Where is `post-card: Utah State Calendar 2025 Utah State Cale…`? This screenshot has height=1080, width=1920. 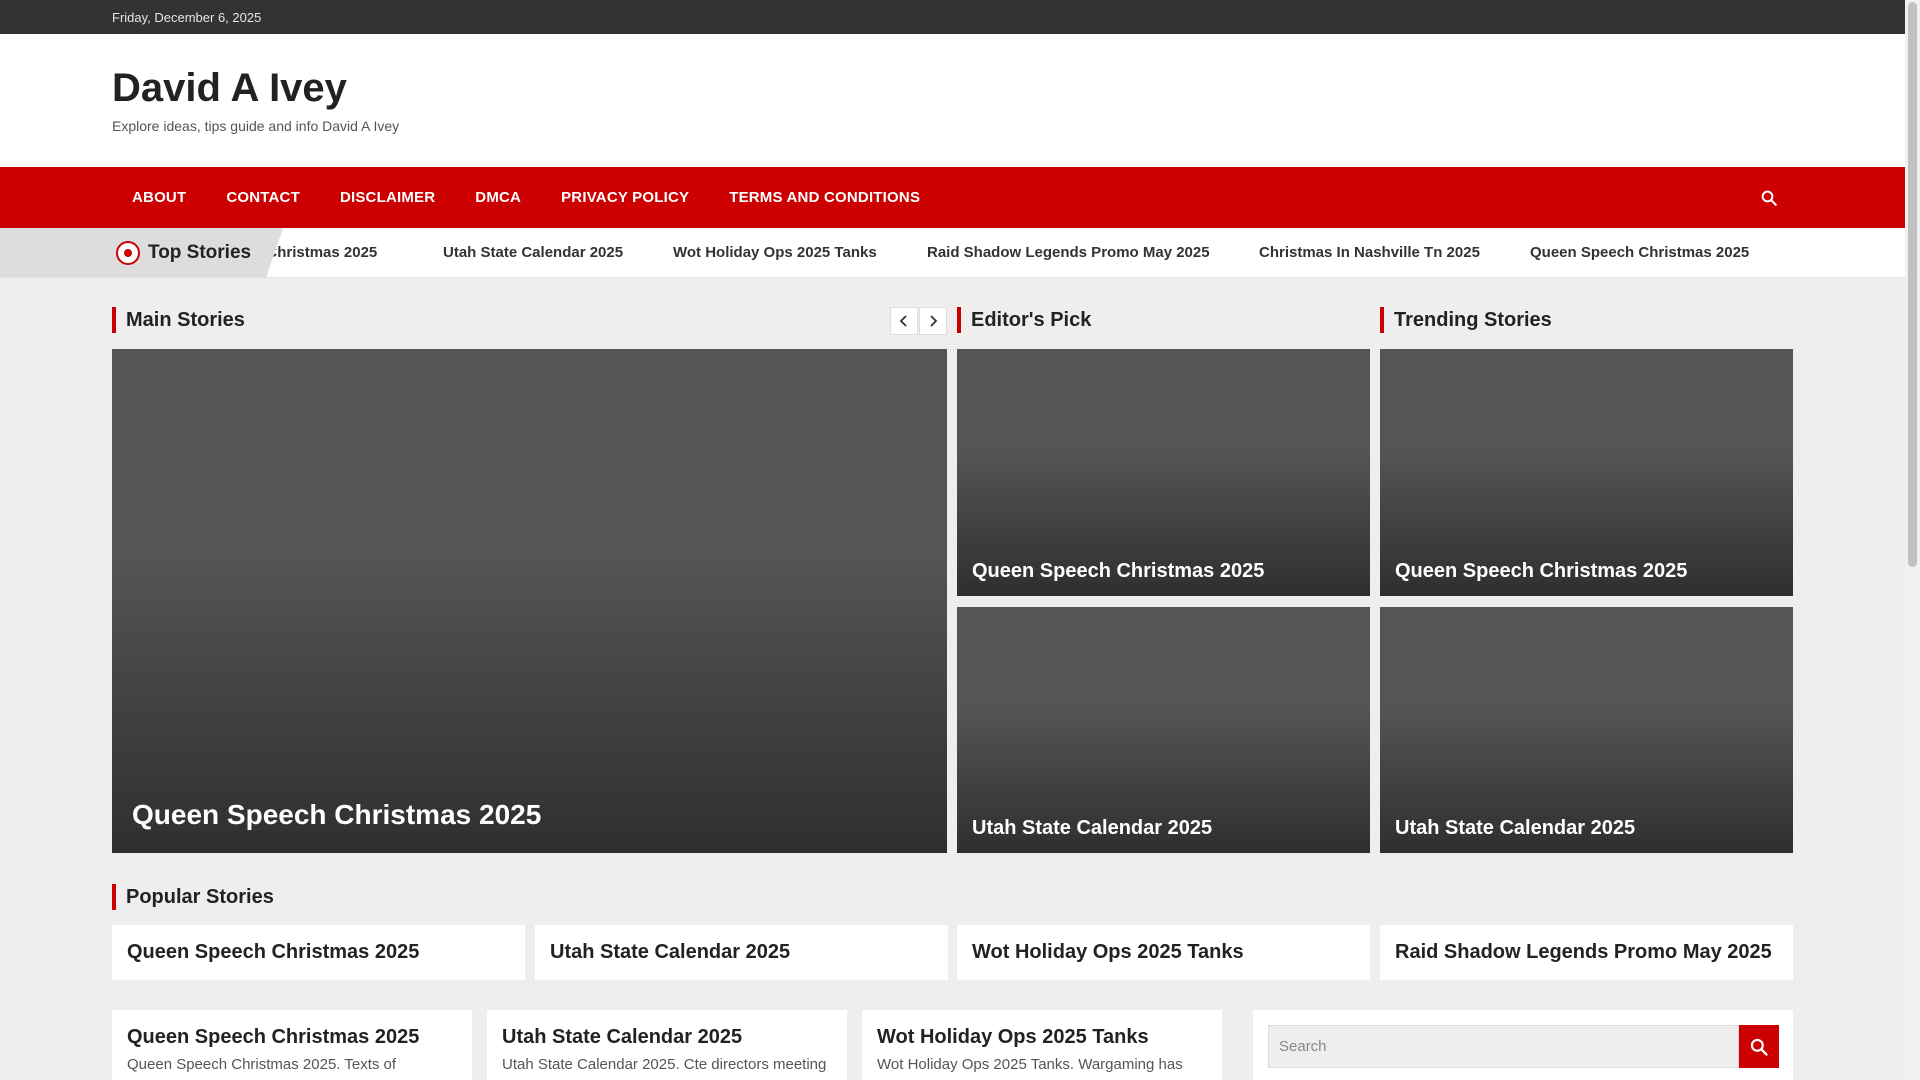
post-card: Utah State Calendar 2025 Utah State Cale… is located at coordinates (667, 1045).